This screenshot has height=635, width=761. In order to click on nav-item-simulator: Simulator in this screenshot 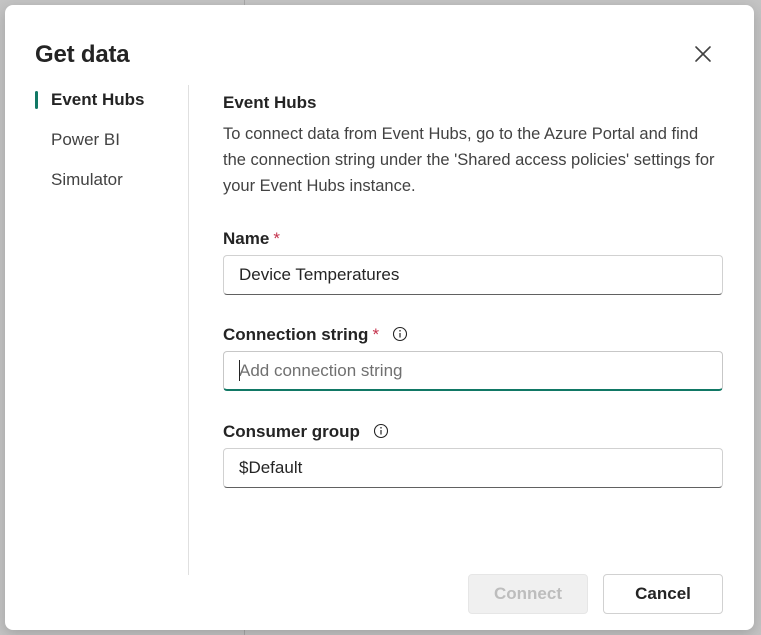, I will do `click(110, 180)`.